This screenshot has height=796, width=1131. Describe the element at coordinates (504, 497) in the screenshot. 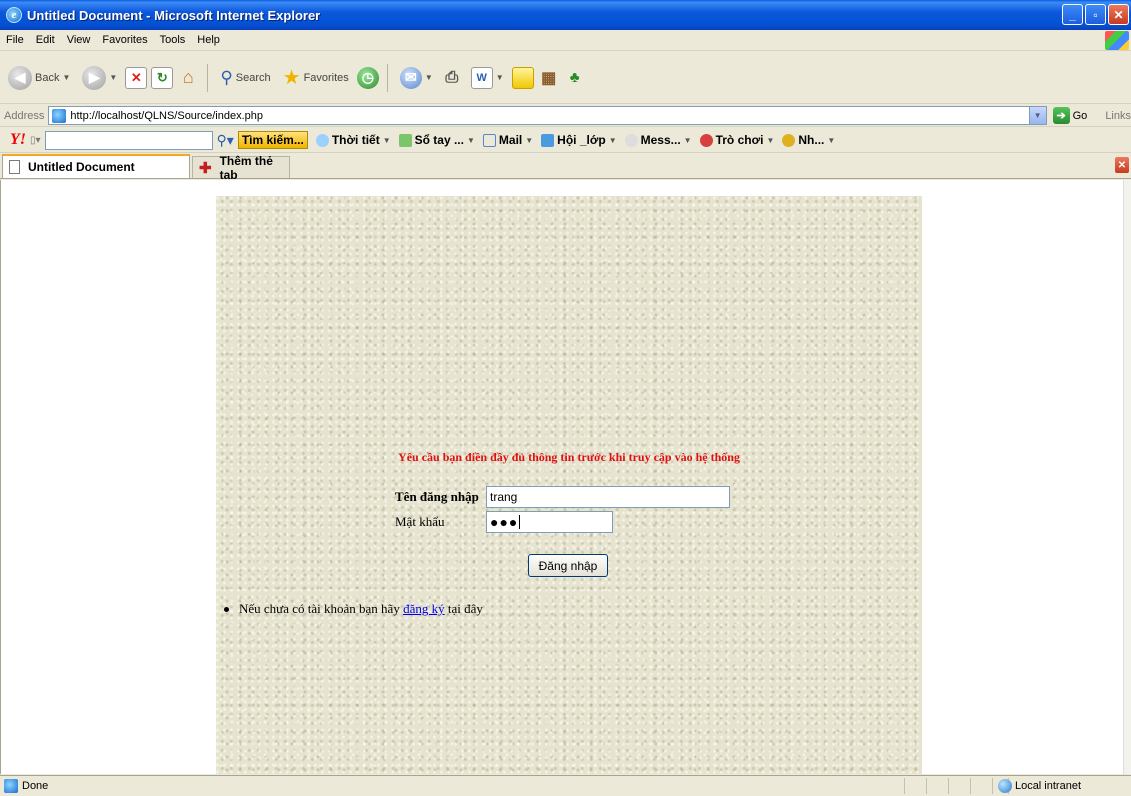

I see `username-value: trang` at that location.